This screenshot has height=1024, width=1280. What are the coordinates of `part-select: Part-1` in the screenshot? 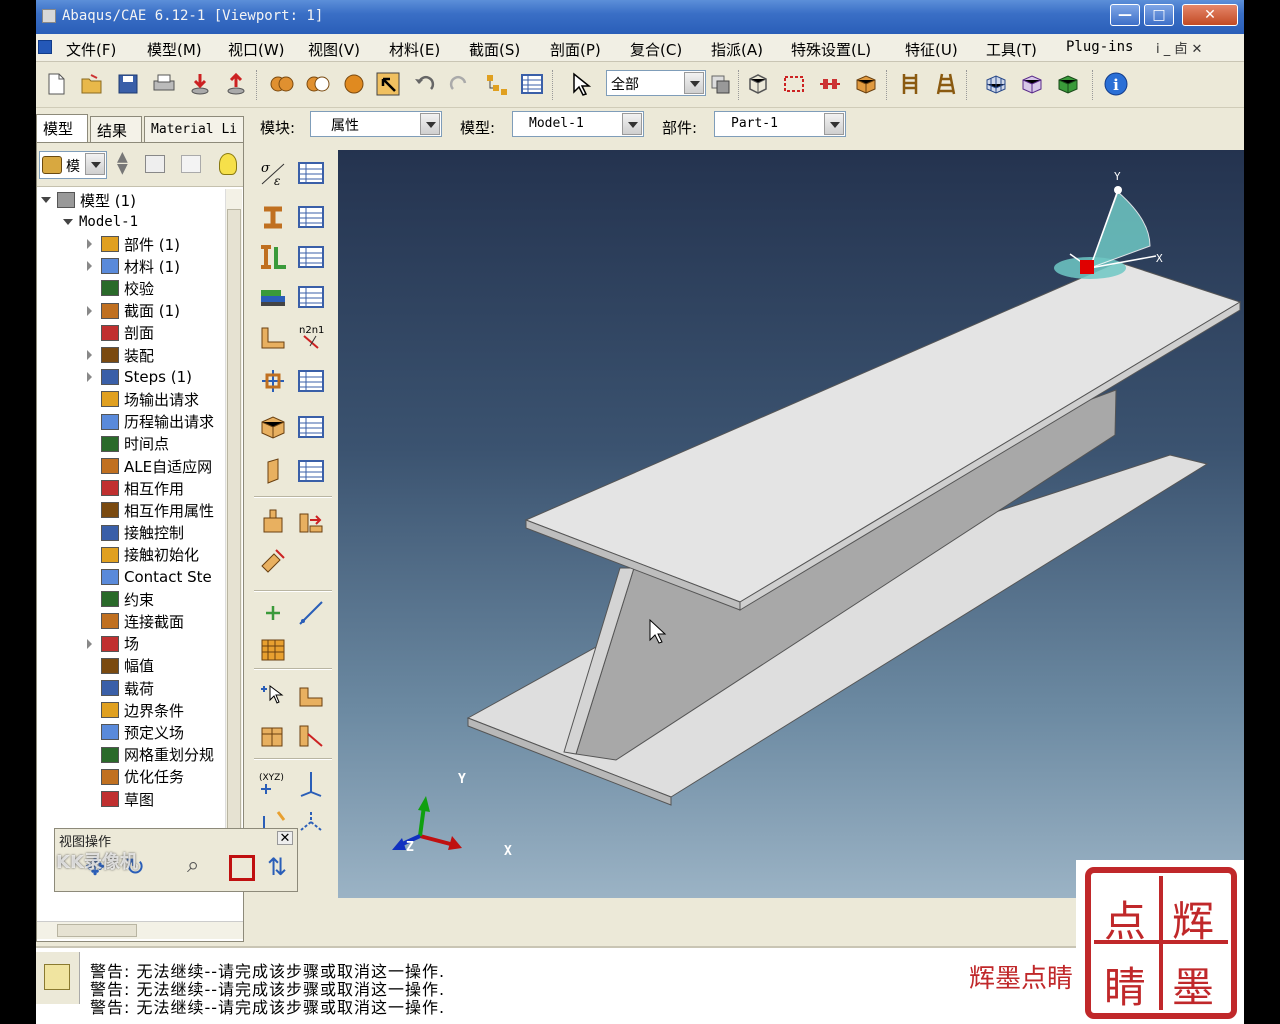 It's located at (780, 124).